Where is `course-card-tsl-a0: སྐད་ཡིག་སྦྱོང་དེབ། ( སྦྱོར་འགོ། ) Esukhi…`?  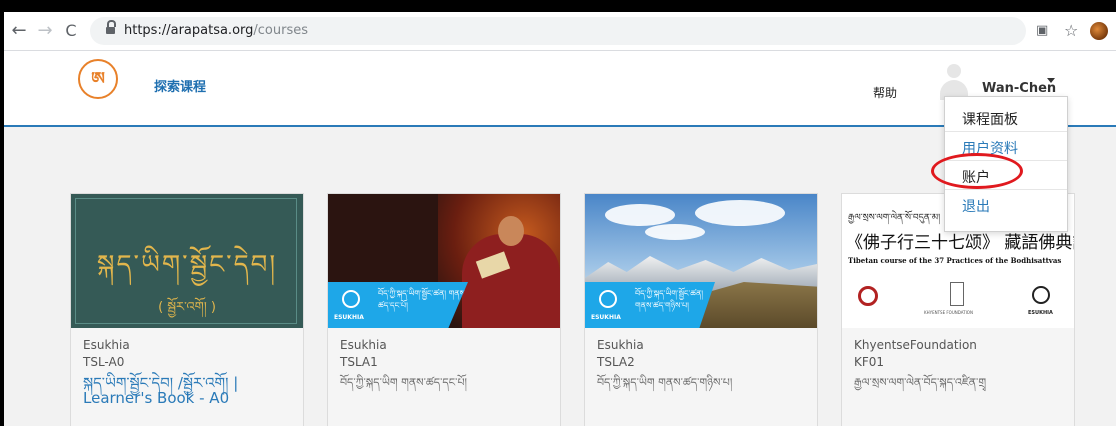 course-card-tsl-a0: སྐད་ཡིག་སྦྱོང་དེབ། ( སྦྱོར་འགོ། ) Esukhi… is located at coordinates (187, 309).